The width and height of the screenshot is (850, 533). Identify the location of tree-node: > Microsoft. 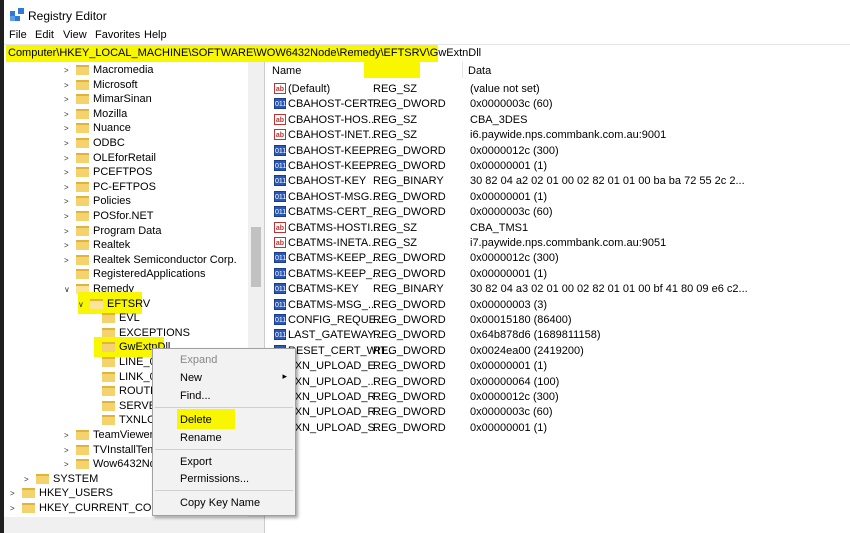
(126, 85).